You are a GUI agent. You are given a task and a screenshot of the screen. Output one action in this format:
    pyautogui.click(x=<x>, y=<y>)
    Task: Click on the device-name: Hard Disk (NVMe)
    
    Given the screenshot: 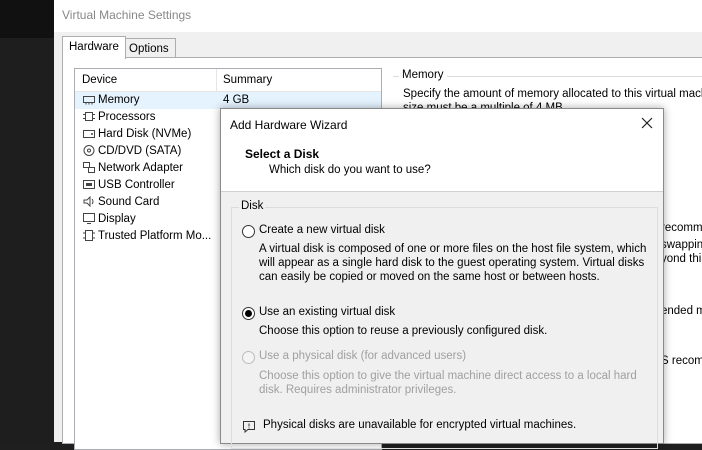 What is the action you would take?
    pyautogui.click(x=145, y=134)
    